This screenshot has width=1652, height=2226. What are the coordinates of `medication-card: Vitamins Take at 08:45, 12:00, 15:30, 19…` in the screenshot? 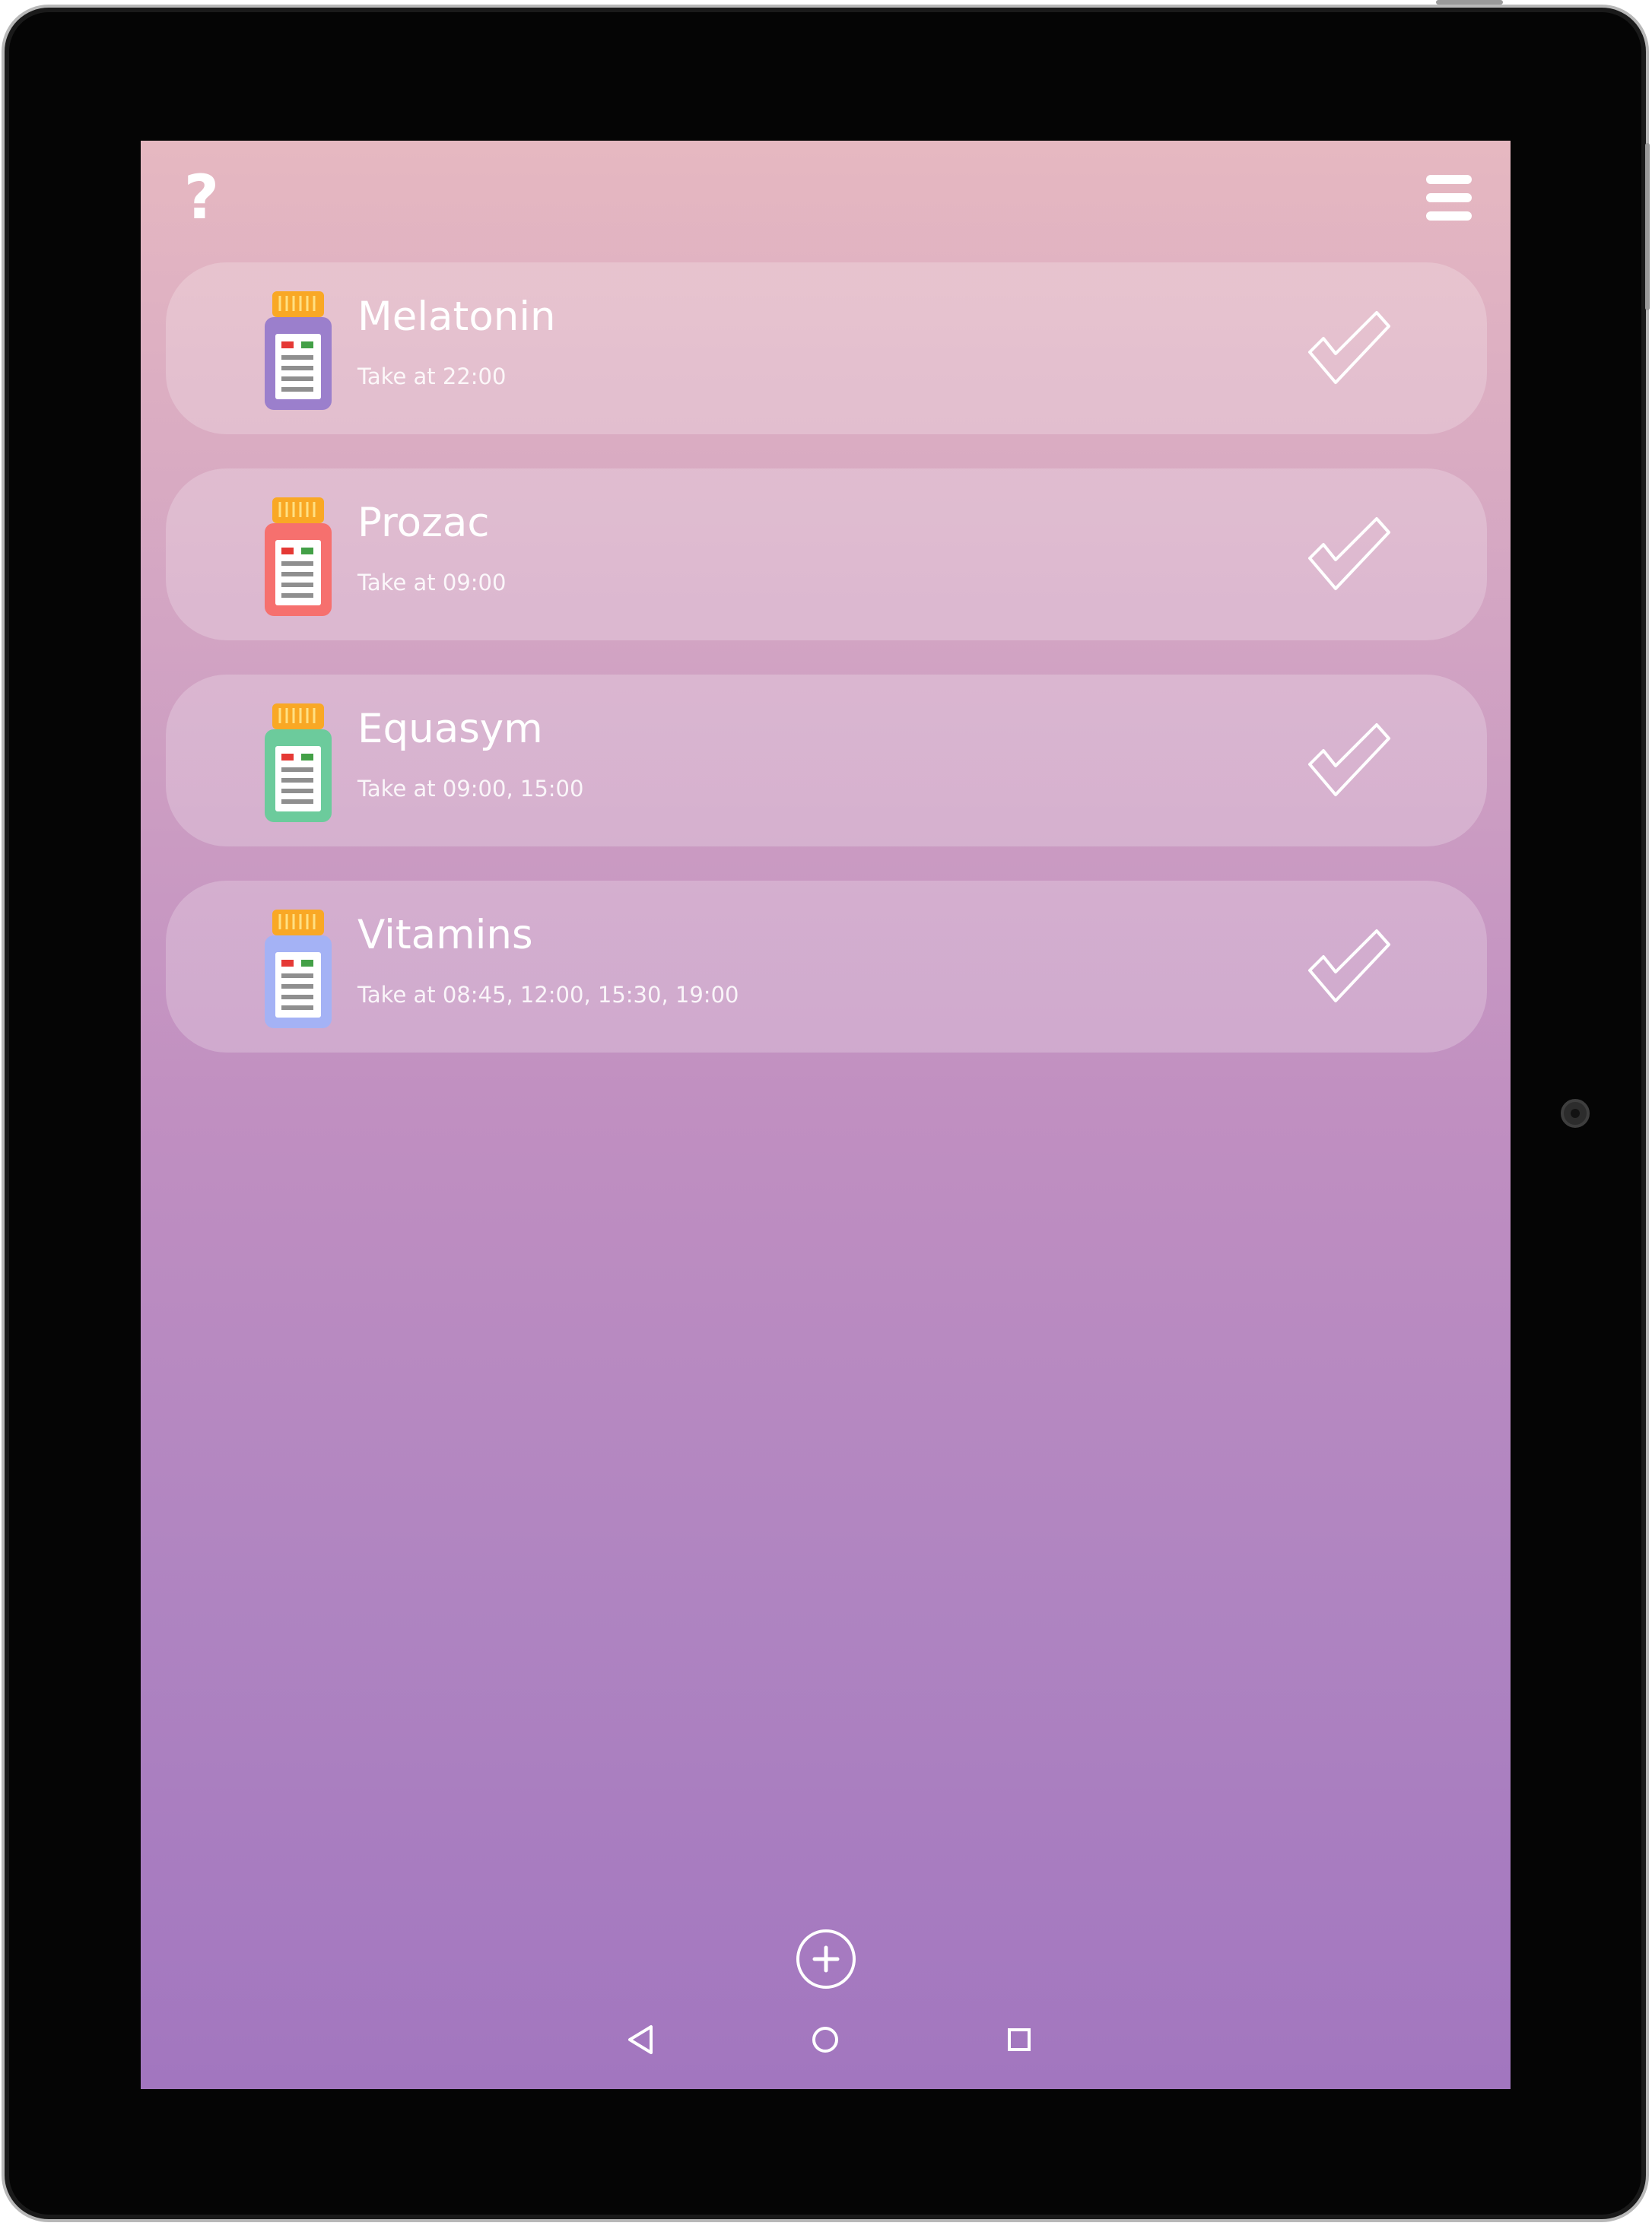 It's located at (826, 967).